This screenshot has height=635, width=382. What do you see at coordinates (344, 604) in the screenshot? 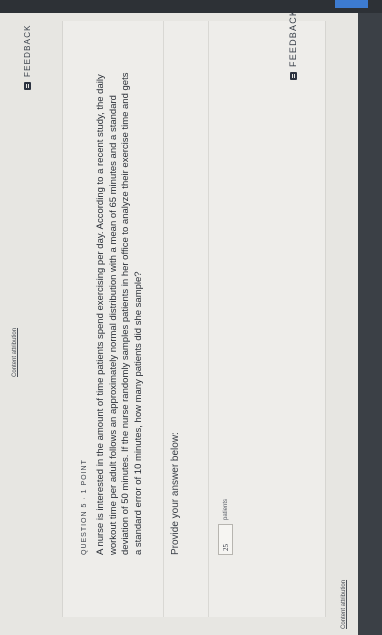
I see `content-attribution-link-bottom: Content attribution` at bounding box center [344, 604].